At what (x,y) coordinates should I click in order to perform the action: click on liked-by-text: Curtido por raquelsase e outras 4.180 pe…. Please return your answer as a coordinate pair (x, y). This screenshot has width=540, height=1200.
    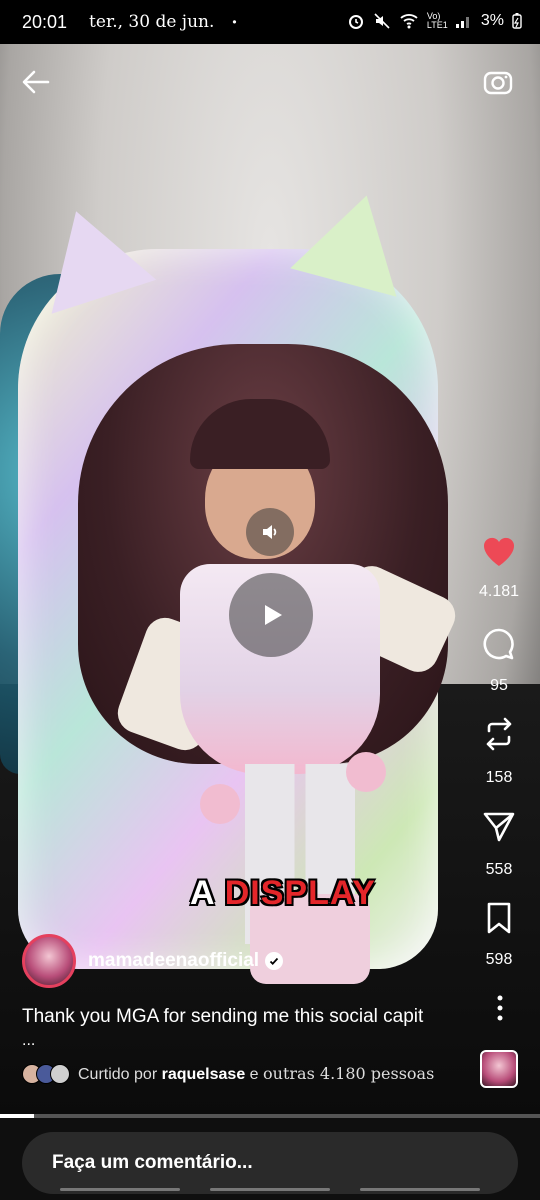
    Looking at the image, I should click on (256, 1074).